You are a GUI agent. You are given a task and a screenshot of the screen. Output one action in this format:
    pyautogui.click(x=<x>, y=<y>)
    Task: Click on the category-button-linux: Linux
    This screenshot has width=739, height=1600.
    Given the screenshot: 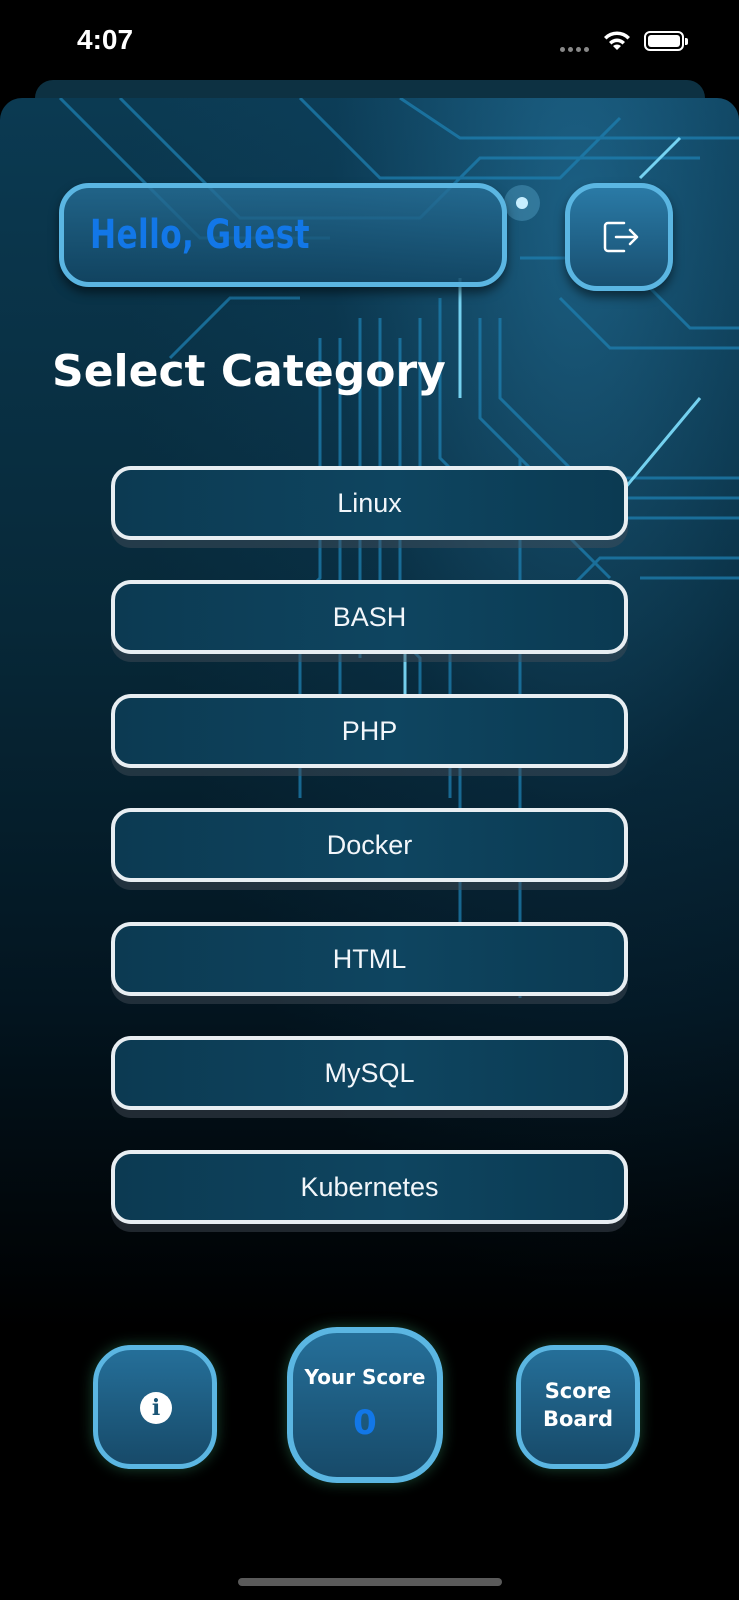 What is the action you would take?
    pyautogui.click(x=369, y=503)
    